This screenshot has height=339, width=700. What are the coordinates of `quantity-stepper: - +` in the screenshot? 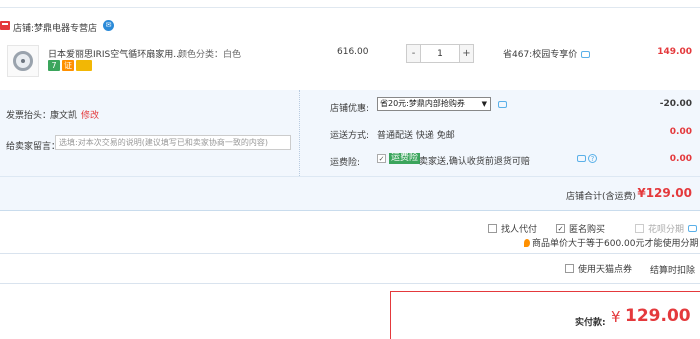 It's located at (440, 53).